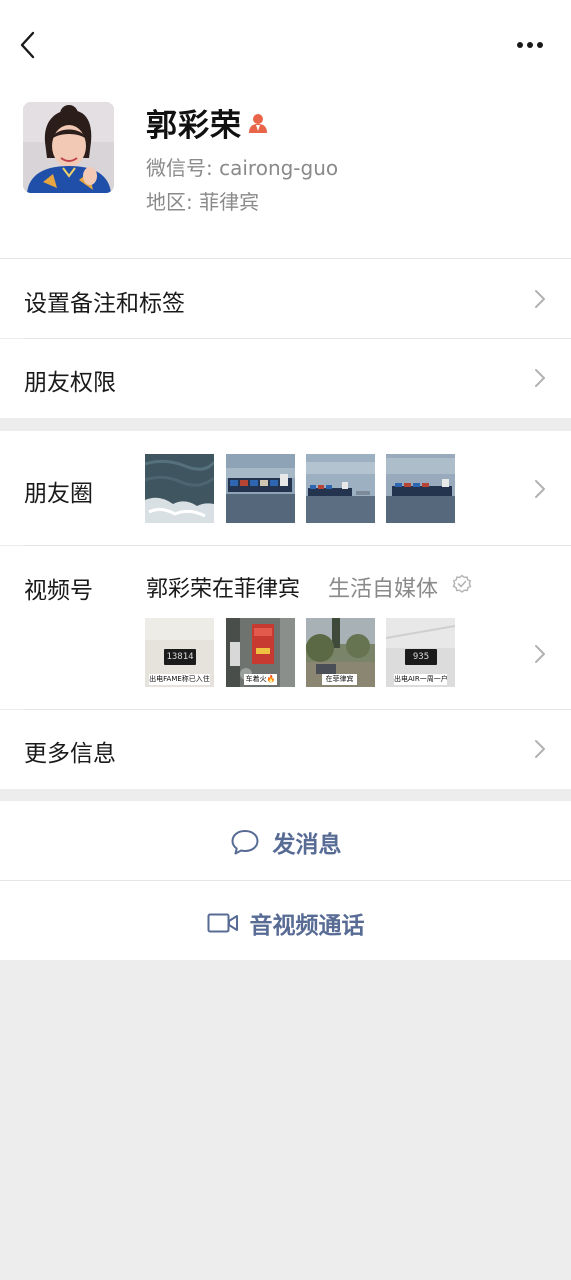  I want to click on more-button, so click(530, 45).